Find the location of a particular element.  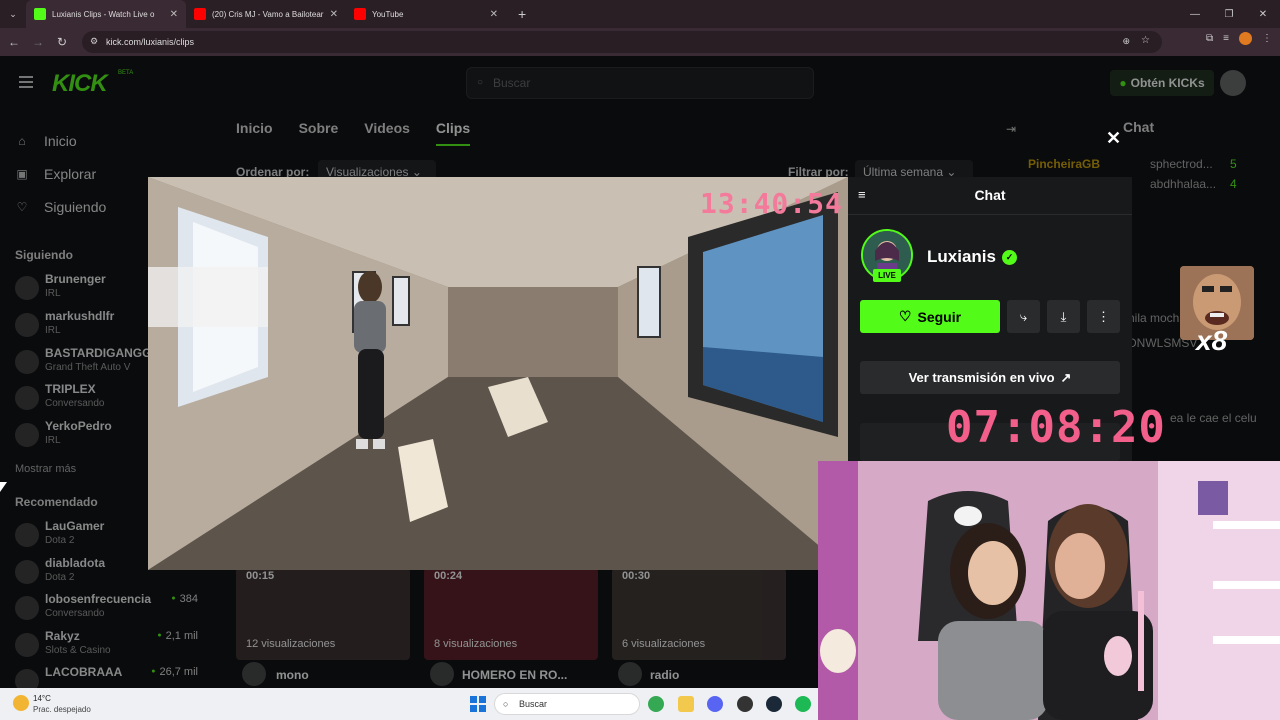

clip-title: mono is located at coordinates (292, 675).